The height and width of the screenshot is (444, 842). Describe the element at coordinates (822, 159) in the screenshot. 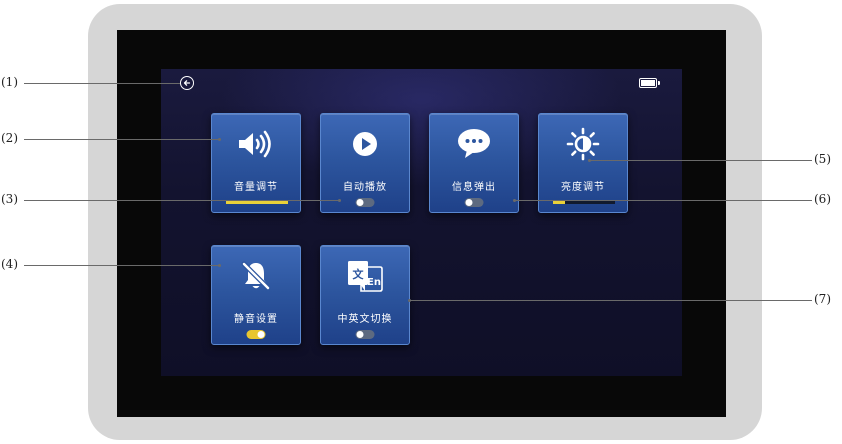

I see `callout-5: (5)` at that location.